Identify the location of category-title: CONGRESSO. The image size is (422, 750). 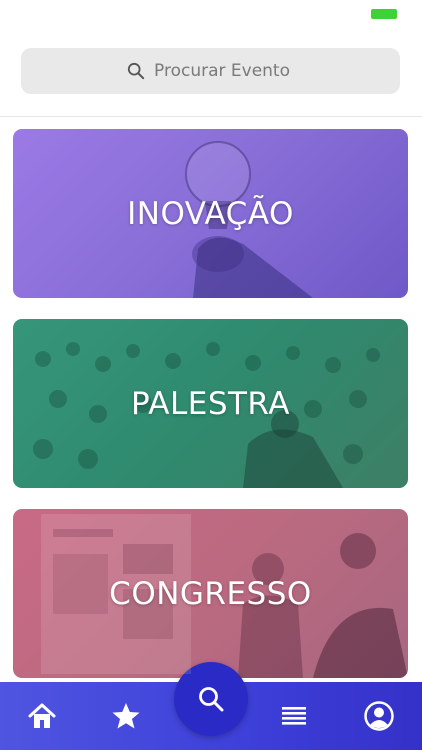
(210, 593).